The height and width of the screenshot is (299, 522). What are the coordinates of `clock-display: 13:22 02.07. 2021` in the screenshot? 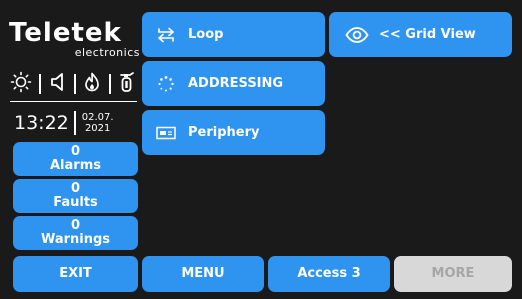 It's located at (77, 123).